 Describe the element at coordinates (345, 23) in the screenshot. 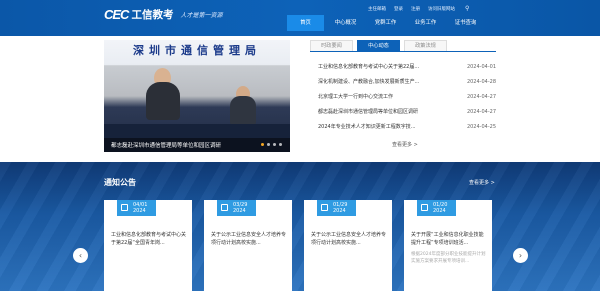

I see `nav-about: 中心概况` at that location.